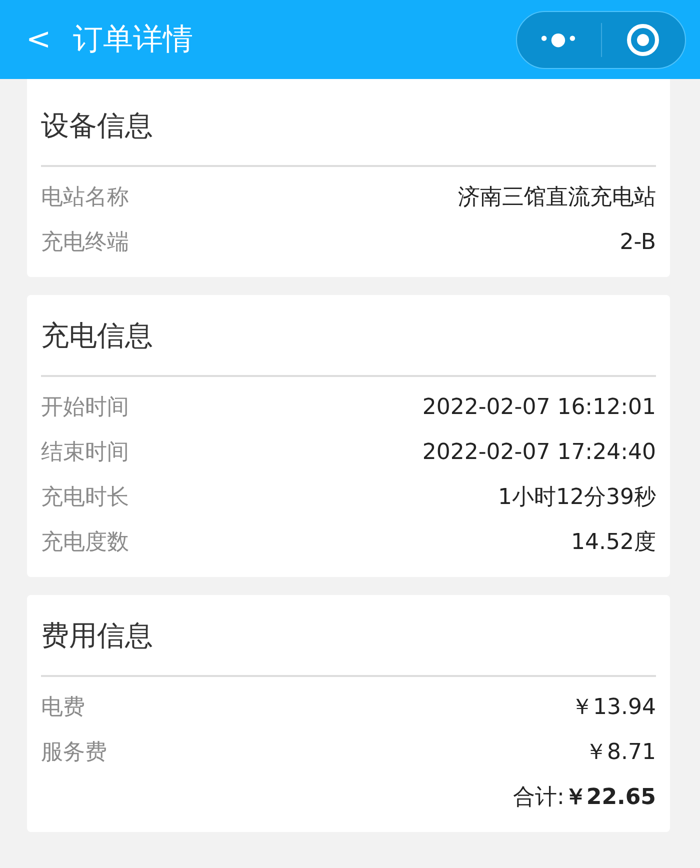 The height and width of the screenshot is (868, 700). I want to click on page-title: 订单详情, so click(133, 40).